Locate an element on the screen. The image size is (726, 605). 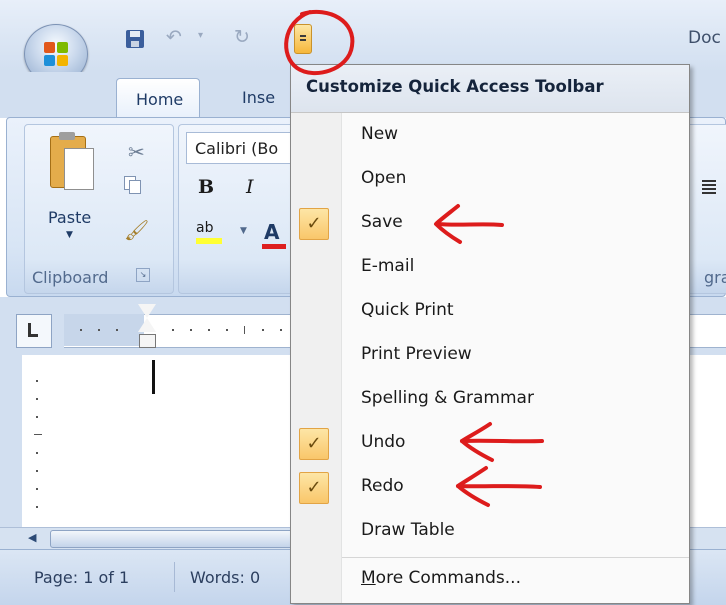
menu-item-print-preview: Print Preview is located at coordinates (490, 356).